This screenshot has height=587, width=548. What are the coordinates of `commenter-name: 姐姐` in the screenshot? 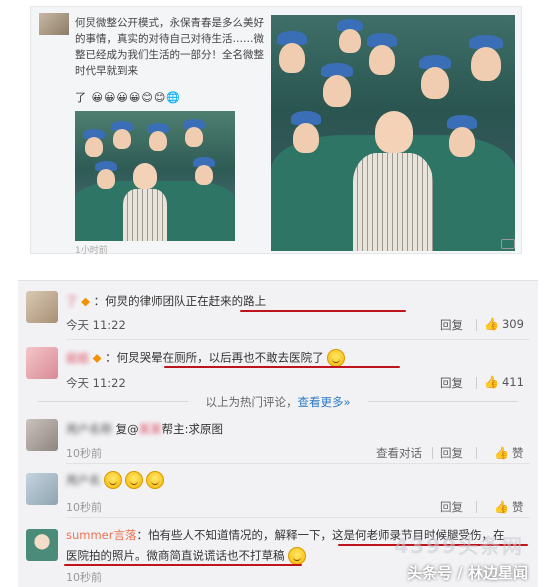 It's located at (77, 358).